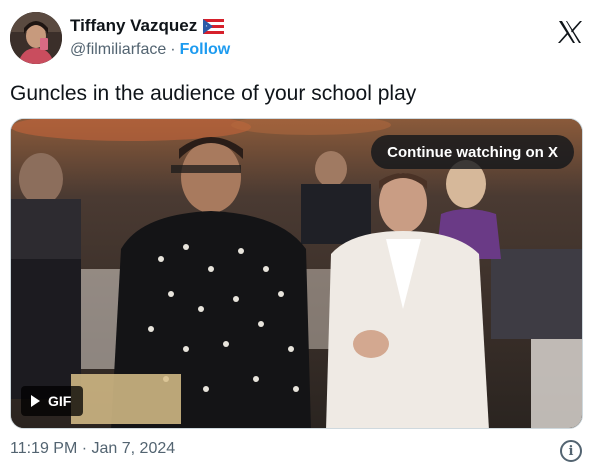 This screenshot has height=471, width=600. What do you see at coordinates (60, 401) in the screenshot?
I see `gif-label: GIF` at bounding box center [60, 401].